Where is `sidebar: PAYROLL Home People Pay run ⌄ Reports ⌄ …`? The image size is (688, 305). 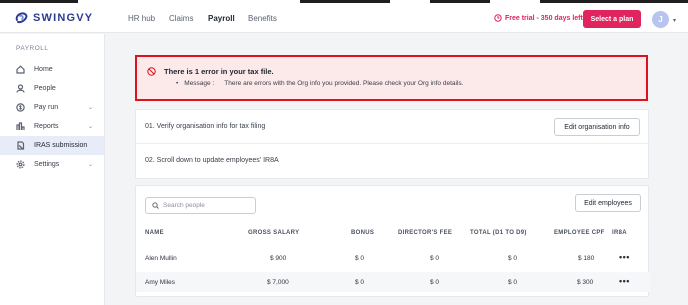
sidebar: PAYROLL Home People Pay run ⌄ Reports ⌄ … is located at coordinates (52, 169).